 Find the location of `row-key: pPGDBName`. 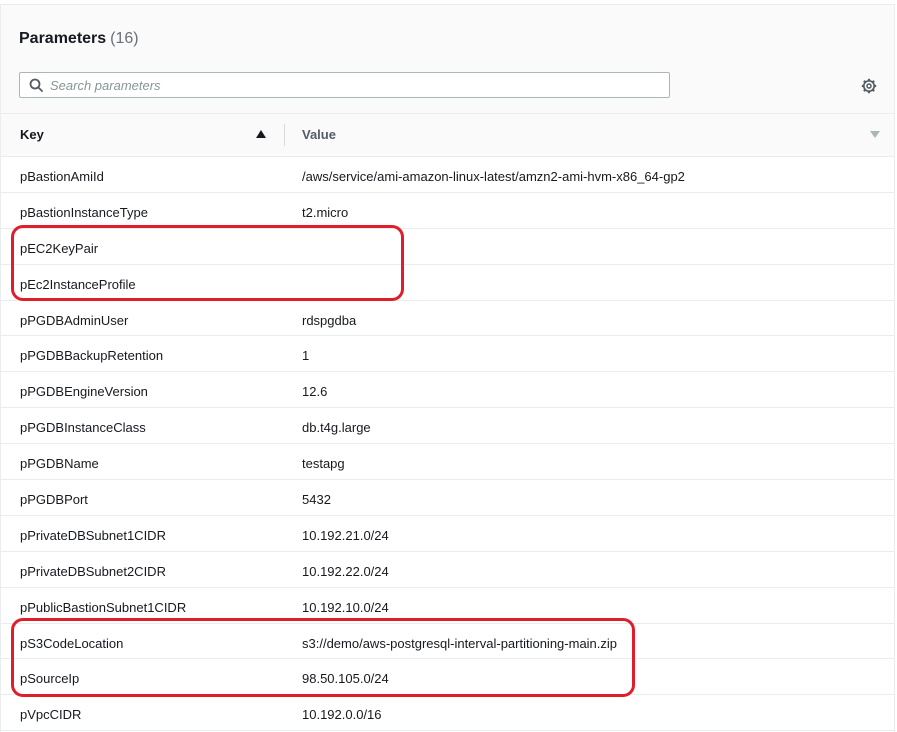

row-key: pPGDBName is located at coordinates (59, 464).